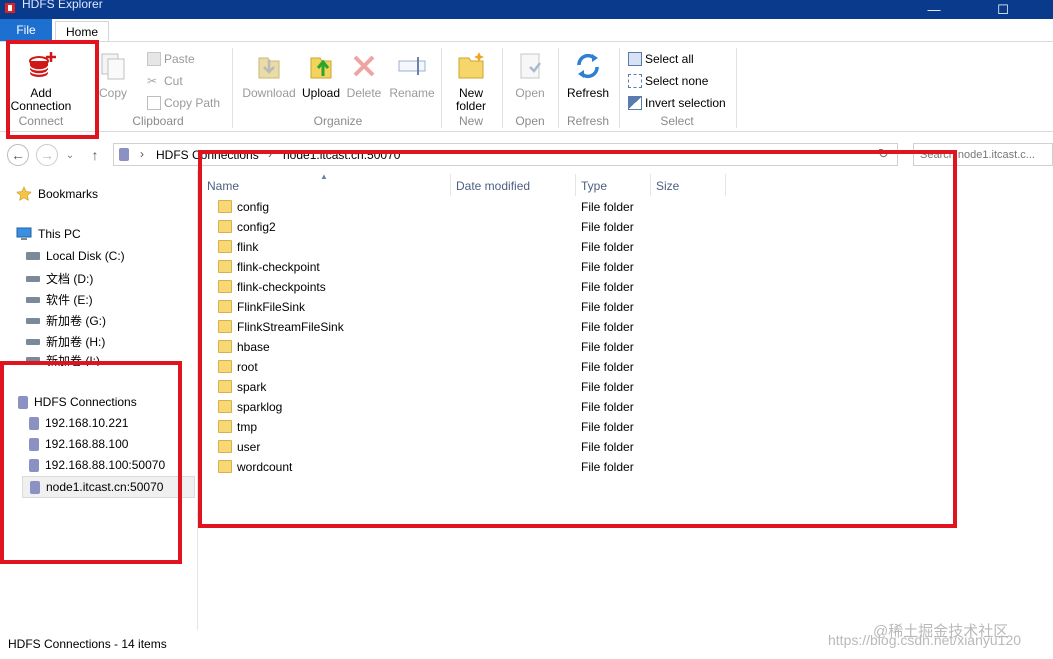 This screenshot has height=659, width=1053. Describe the element at coordinates (269, 93) in the screenshot. I see `download-label: Download` at that location.